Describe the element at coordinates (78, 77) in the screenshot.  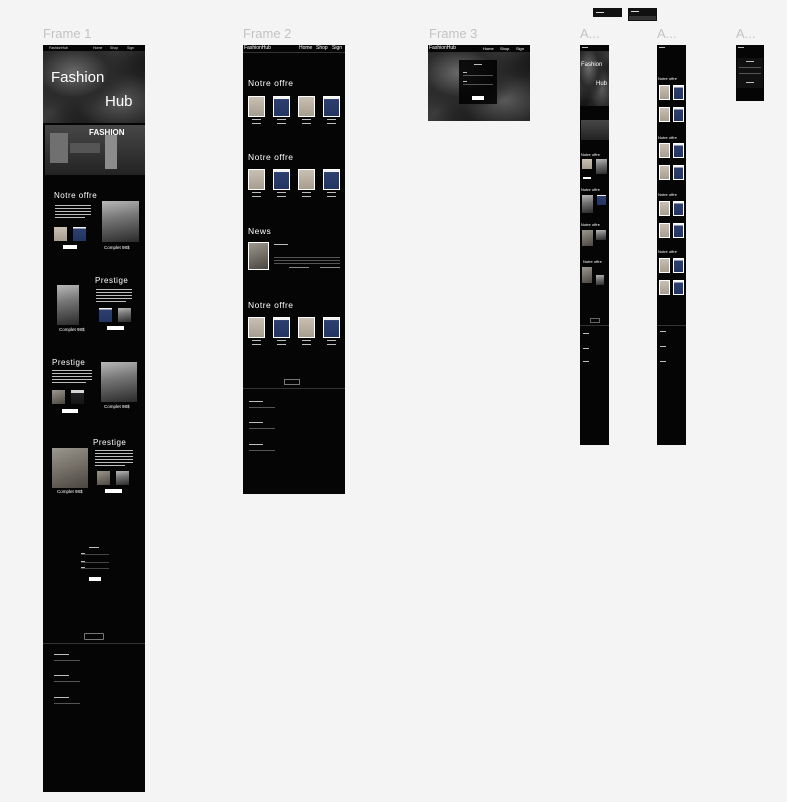
I see `hero-title-line1: Fashion` at that location.